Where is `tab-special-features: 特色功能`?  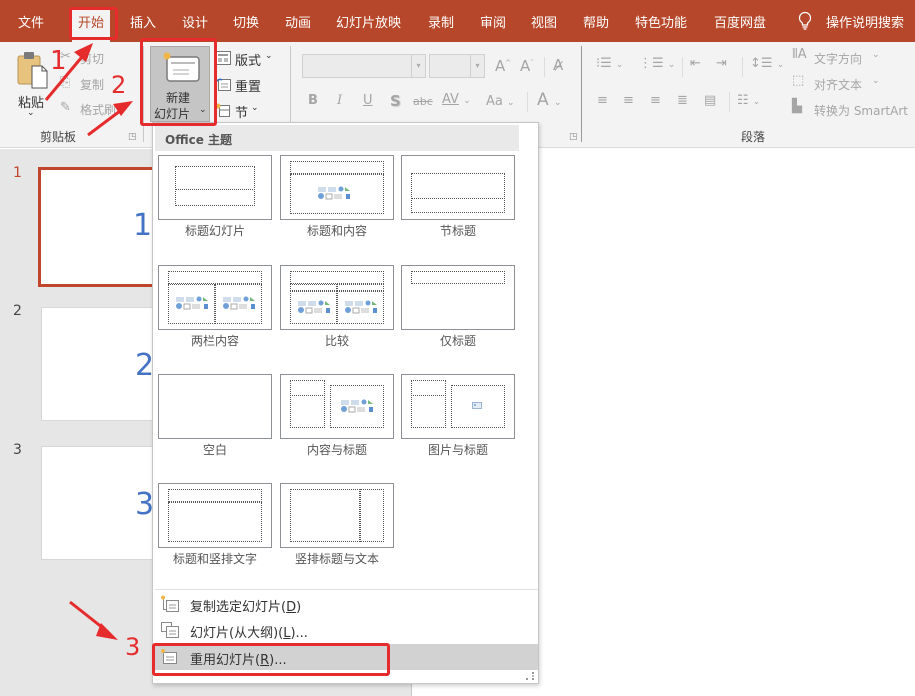
tab-special-features: 特色功能 is located at coordinates (661, 21).